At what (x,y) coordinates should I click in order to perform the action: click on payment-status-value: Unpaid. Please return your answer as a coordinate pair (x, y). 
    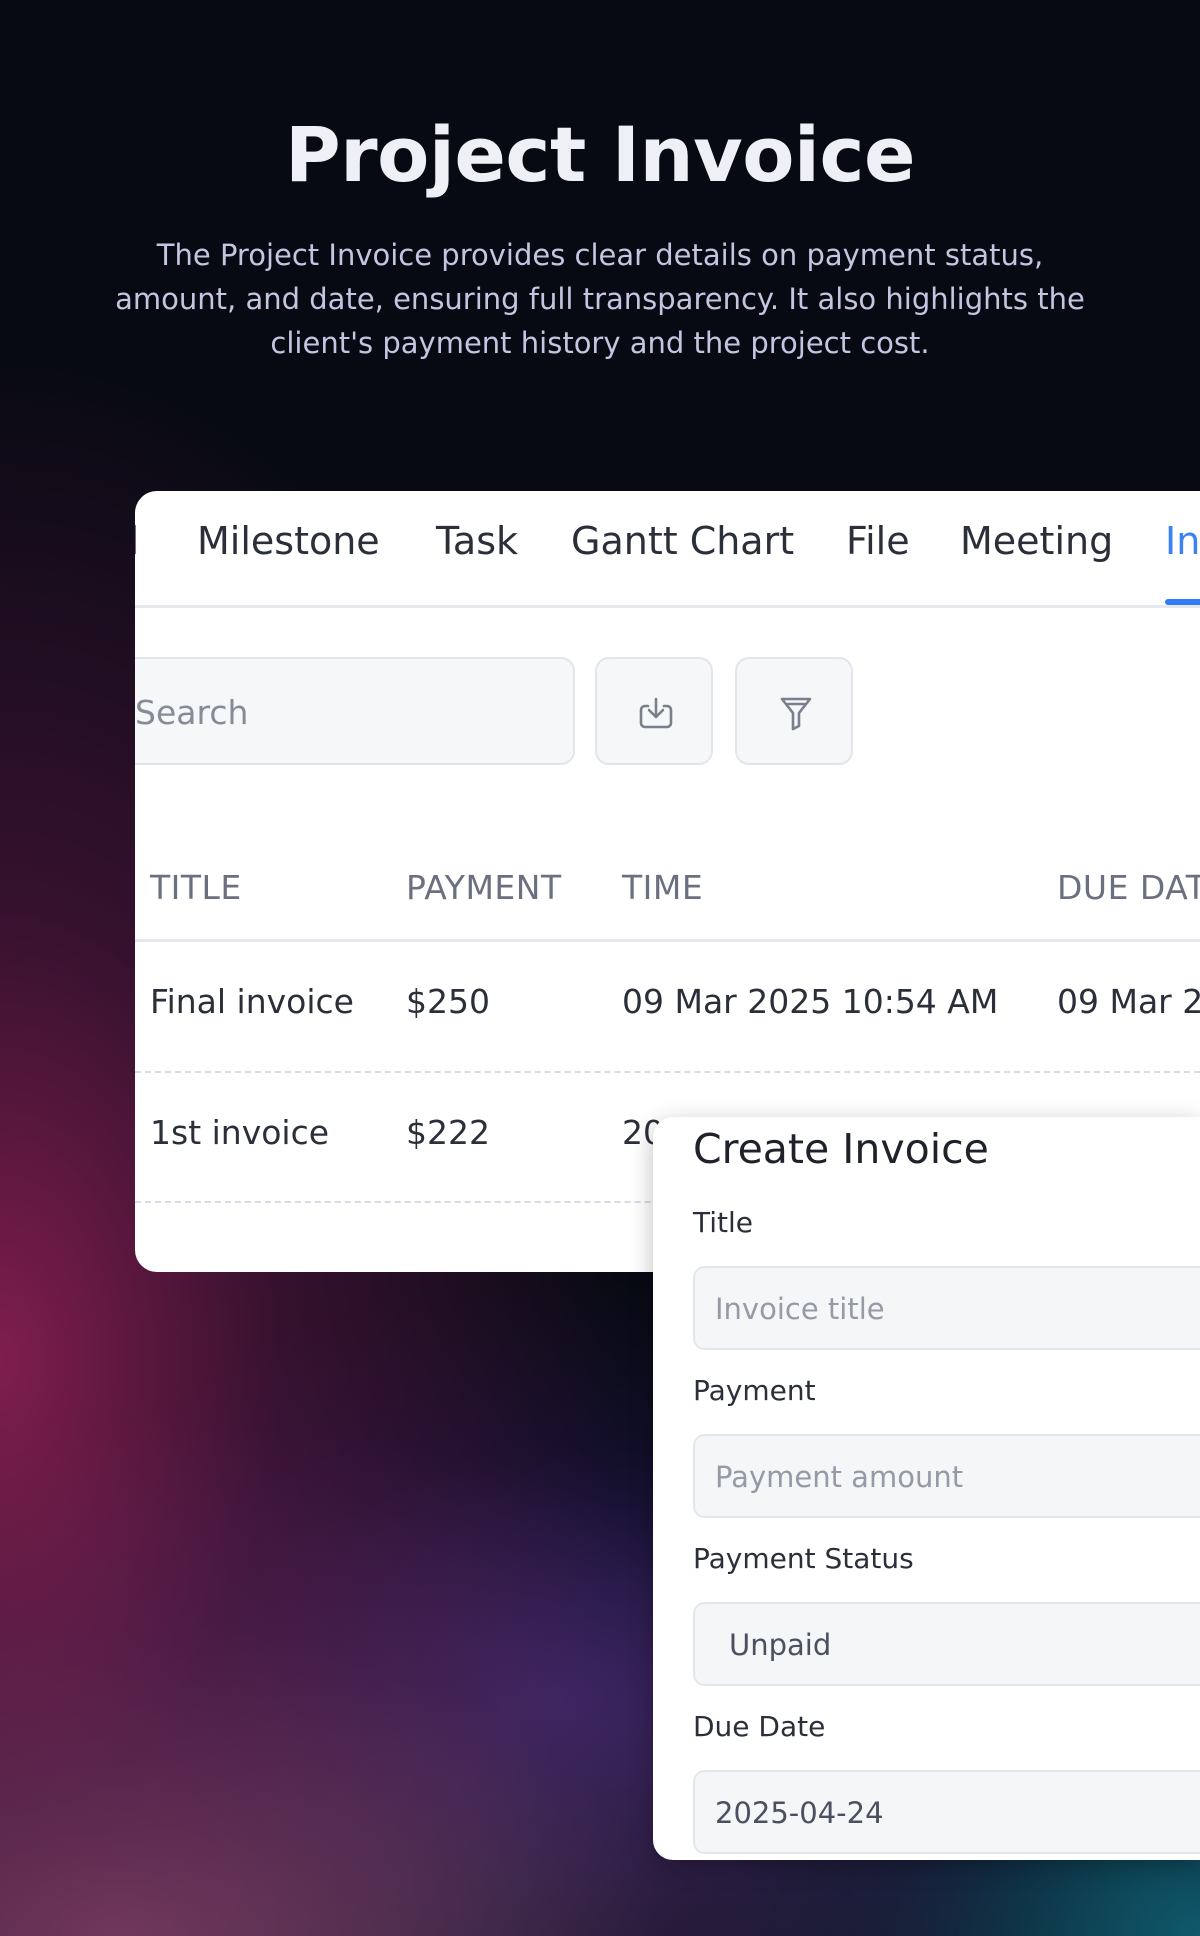
    Looking at the image, I should click on (780, 1645).